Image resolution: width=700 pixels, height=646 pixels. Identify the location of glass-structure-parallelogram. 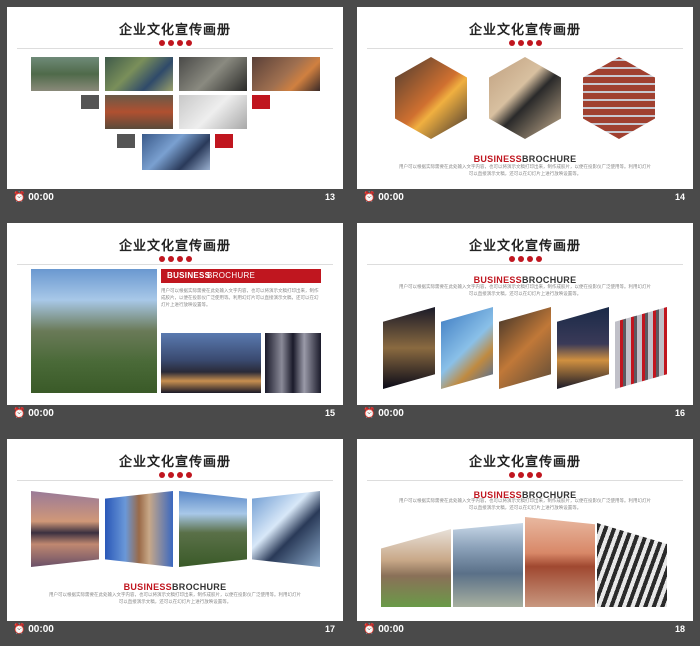
(467, 348).